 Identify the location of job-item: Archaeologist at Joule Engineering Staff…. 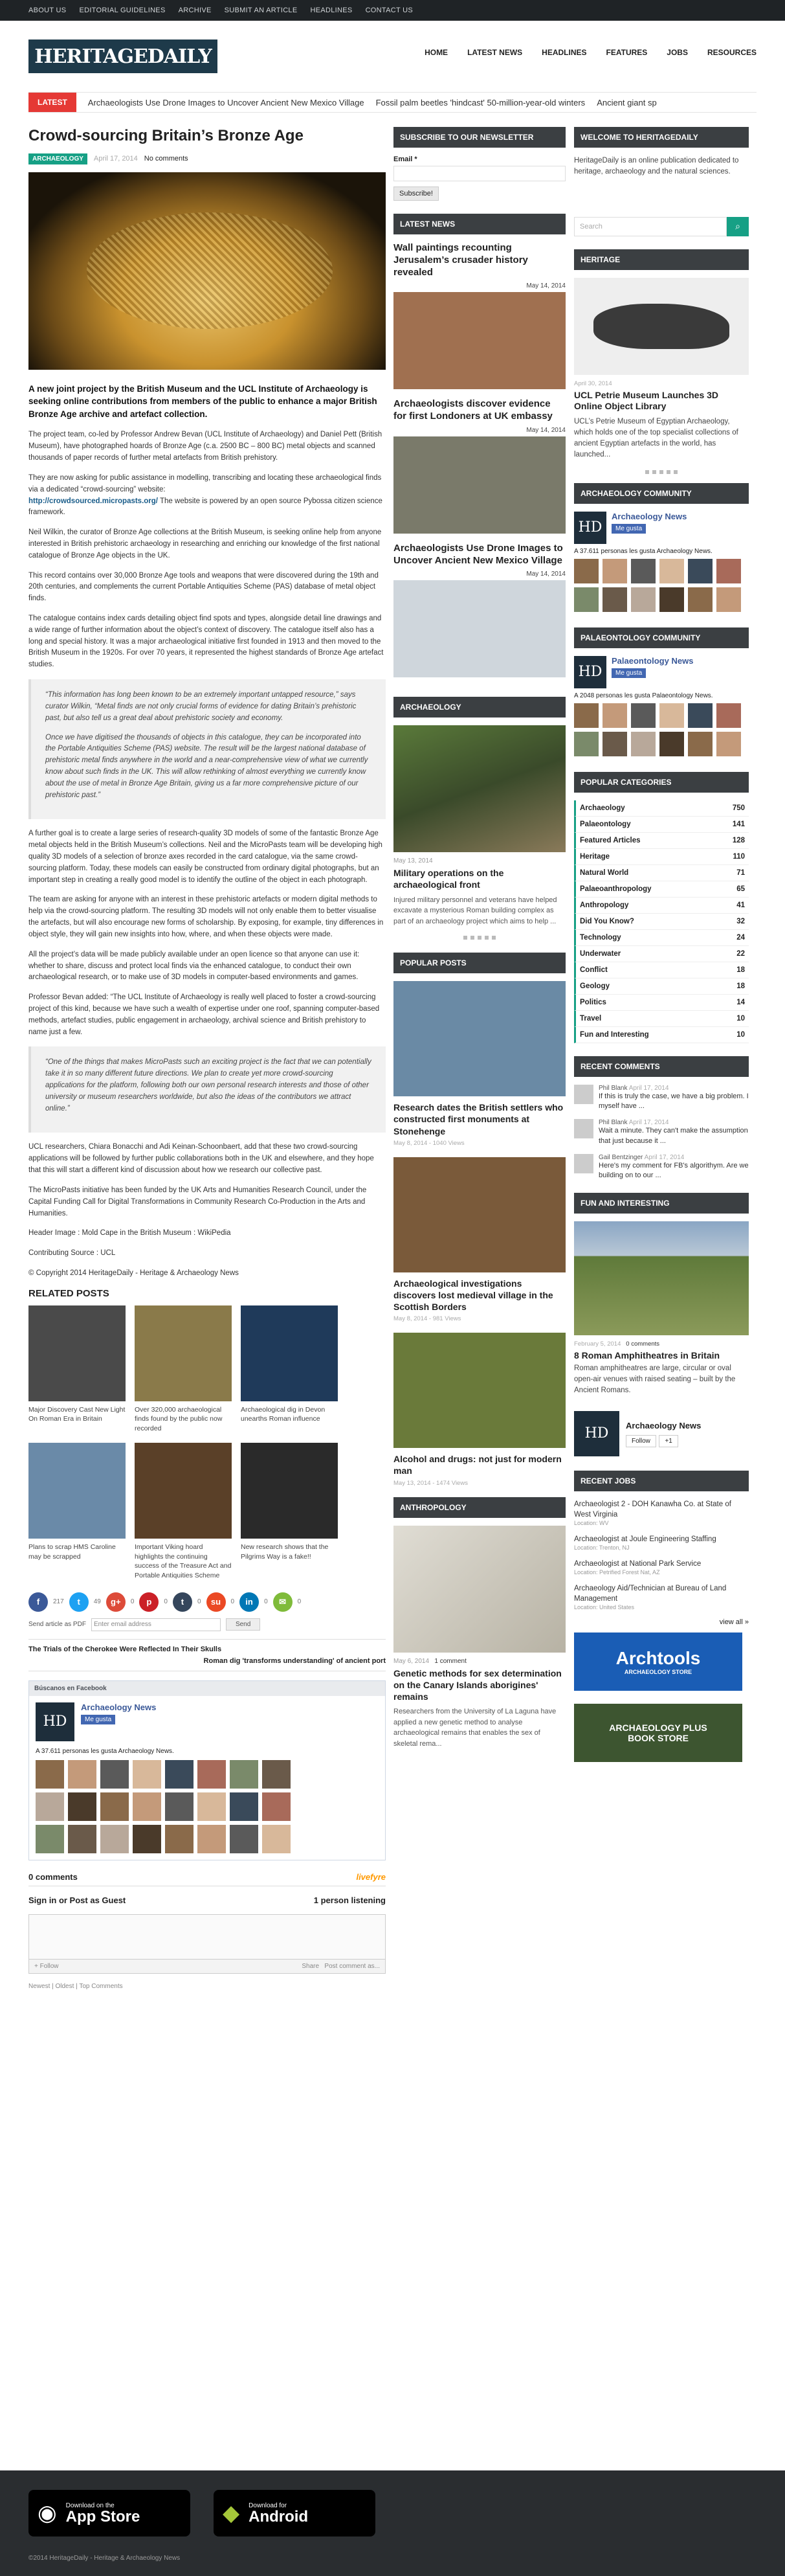
(661, 1542).